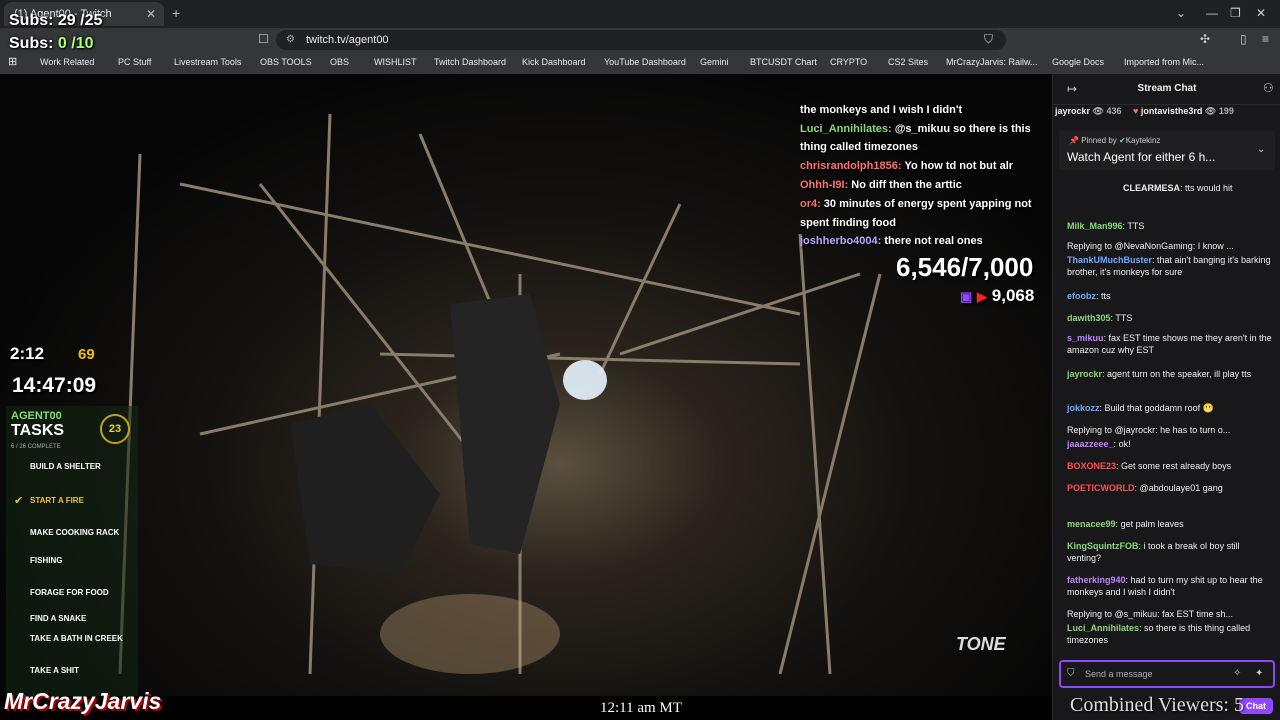  What do you see at coordinates (31, 43) in the screenshot?
I see `subs-goal-label: Subs:` at bounding box center [31, 43].